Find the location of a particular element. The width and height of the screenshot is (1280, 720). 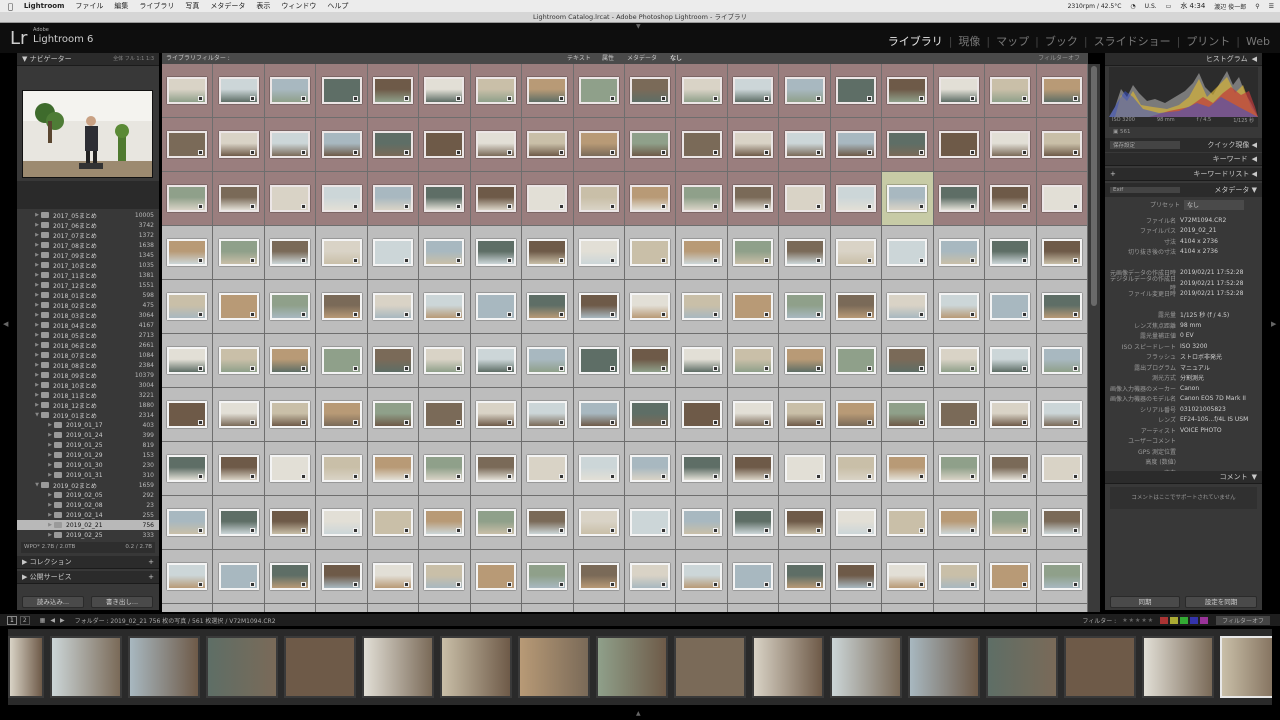

metadata-value: Canon EOS 7D Mark II is located at coordinates (1215, 398).